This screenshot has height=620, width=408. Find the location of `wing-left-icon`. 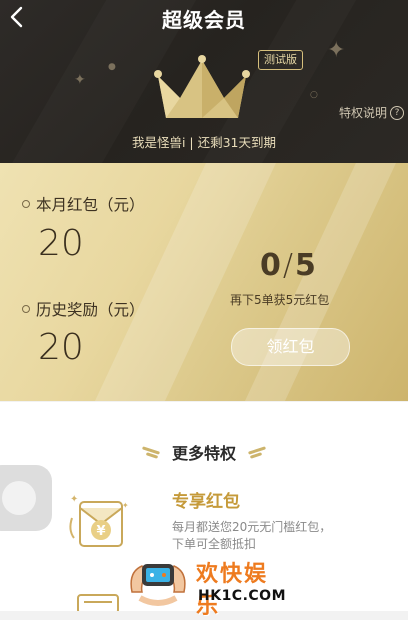

wing-left-icon is located at coordinates (151, 452).